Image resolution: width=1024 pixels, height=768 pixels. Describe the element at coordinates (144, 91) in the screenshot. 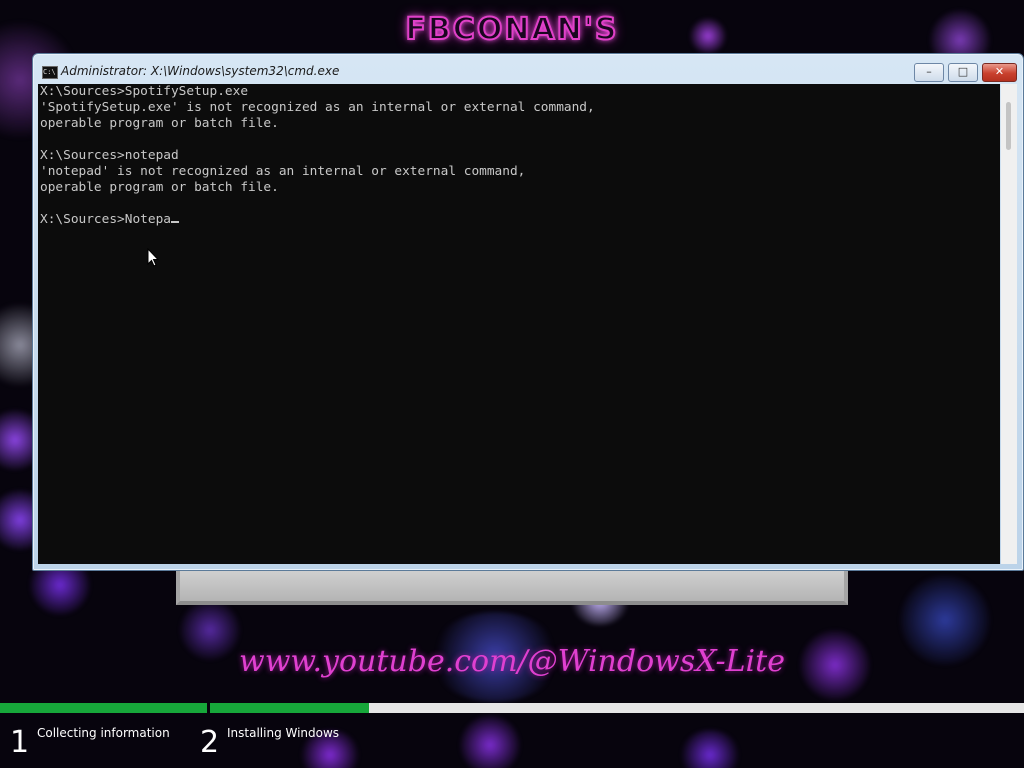

I see `console-line: X:\Sources>SpotifySetup.exe` at that location.